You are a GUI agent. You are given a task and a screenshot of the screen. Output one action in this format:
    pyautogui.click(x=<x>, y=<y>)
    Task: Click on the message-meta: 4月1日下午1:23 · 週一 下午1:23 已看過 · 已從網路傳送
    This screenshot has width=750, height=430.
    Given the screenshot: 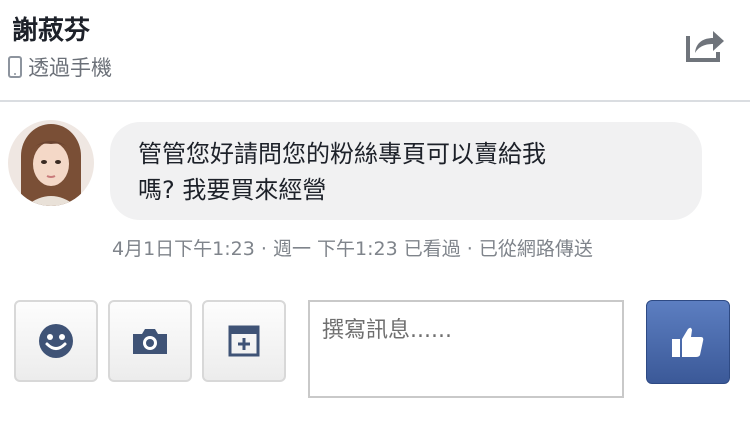 What is the action you would take?
    pyautogui.click(x=352, y=249)
    